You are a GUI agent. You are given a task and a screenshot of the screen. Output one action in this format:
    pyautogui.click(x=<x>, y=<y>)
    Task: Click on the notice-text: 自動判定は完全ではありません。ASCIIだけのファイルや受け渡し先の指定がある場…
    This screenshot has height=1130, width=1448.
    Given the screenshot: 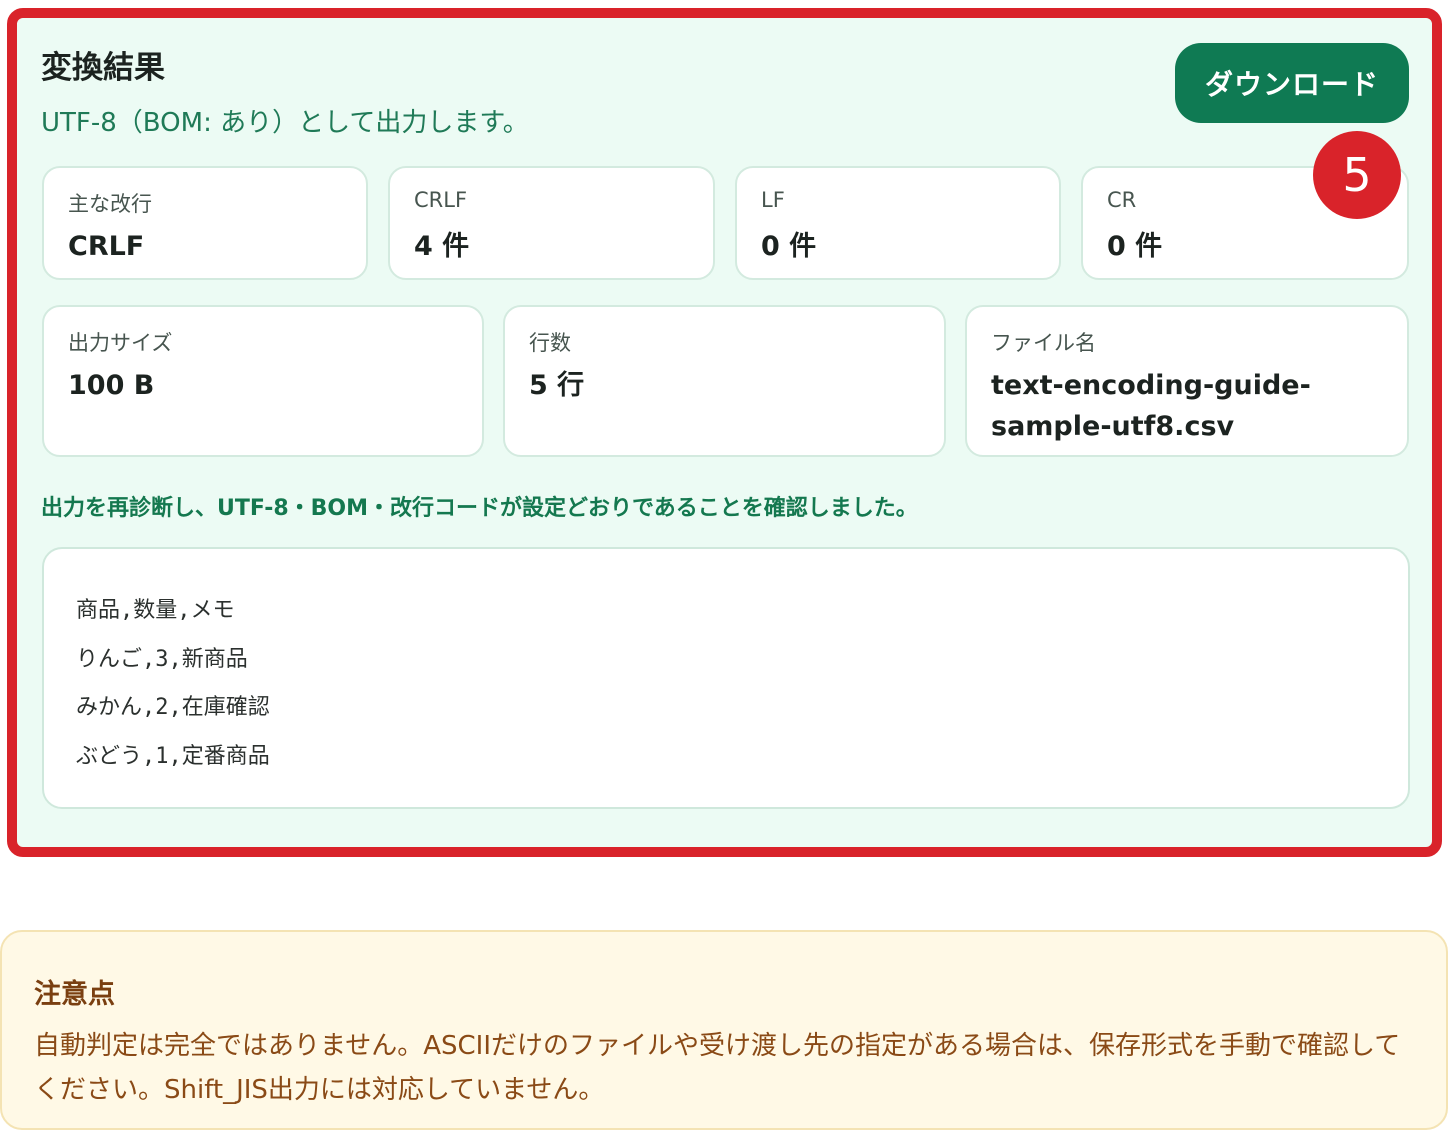 What is the action you would take?
    pyautogui.click(x=717, y=1068)
    